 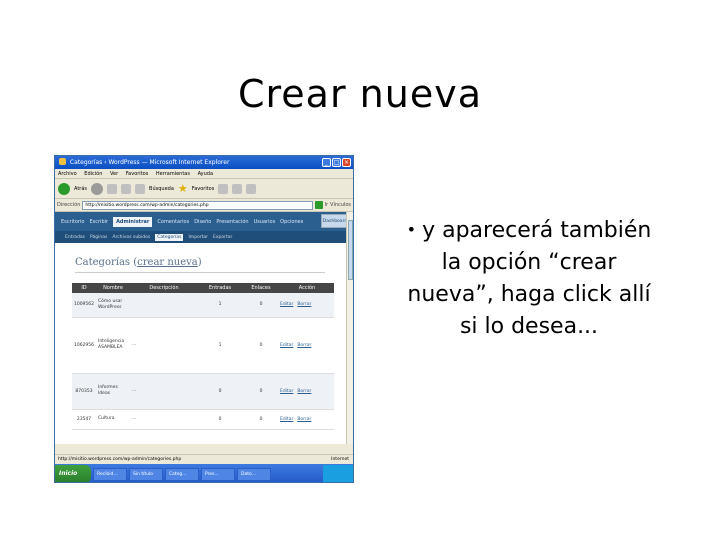 I want to click on nav-item-administrar: Administrar, so click(x=133, y=221).